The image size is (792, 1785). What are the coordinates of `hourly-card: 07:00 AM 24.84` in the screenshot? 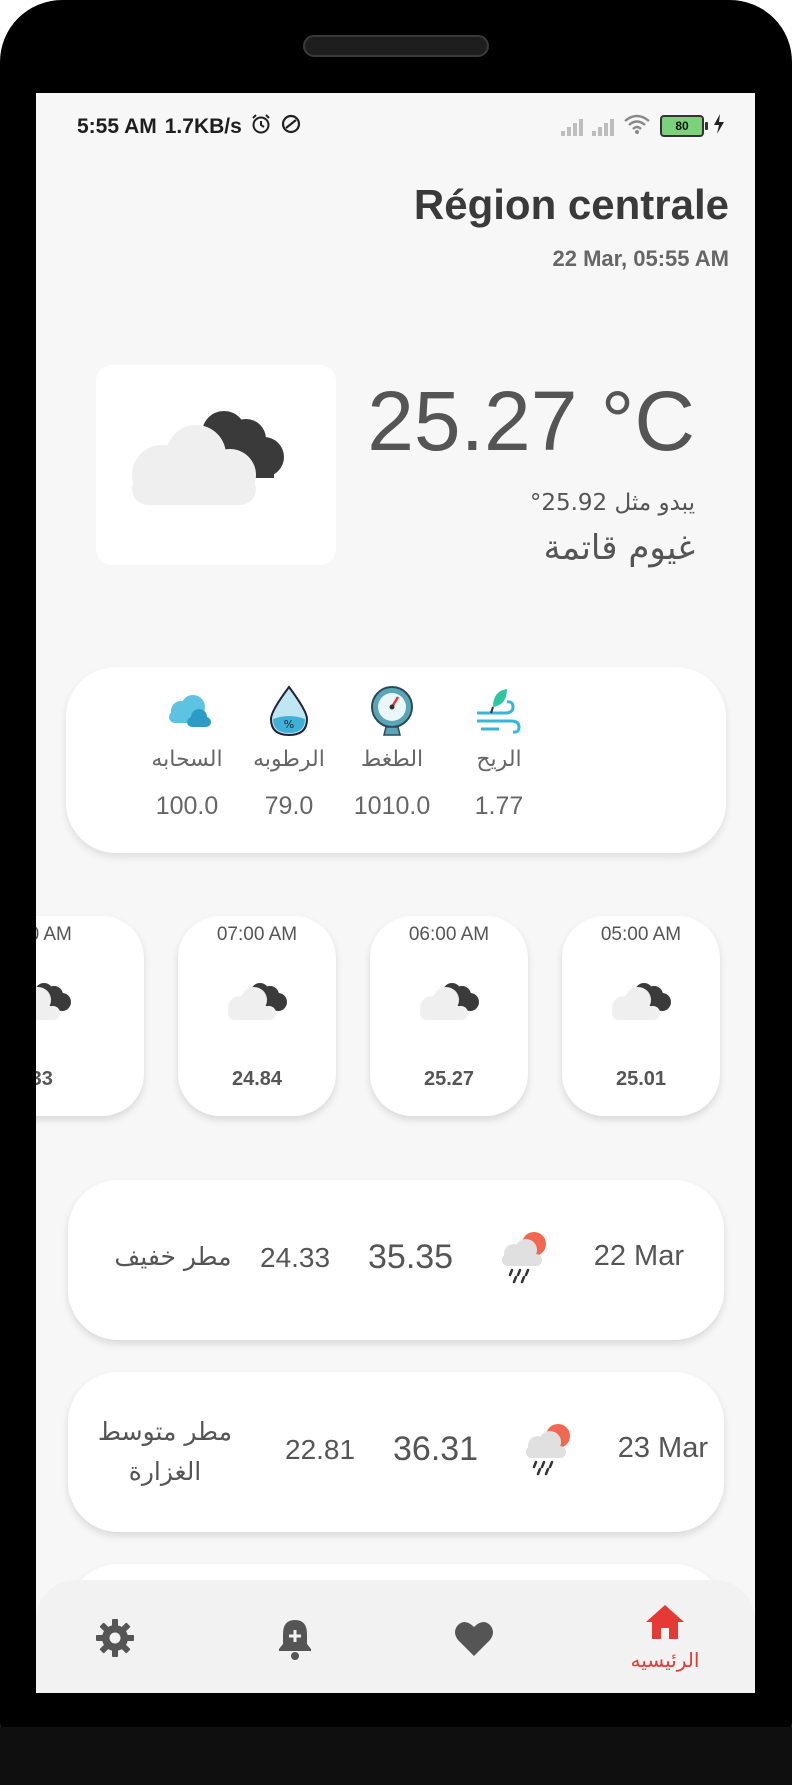 It's located at (257, 1016).